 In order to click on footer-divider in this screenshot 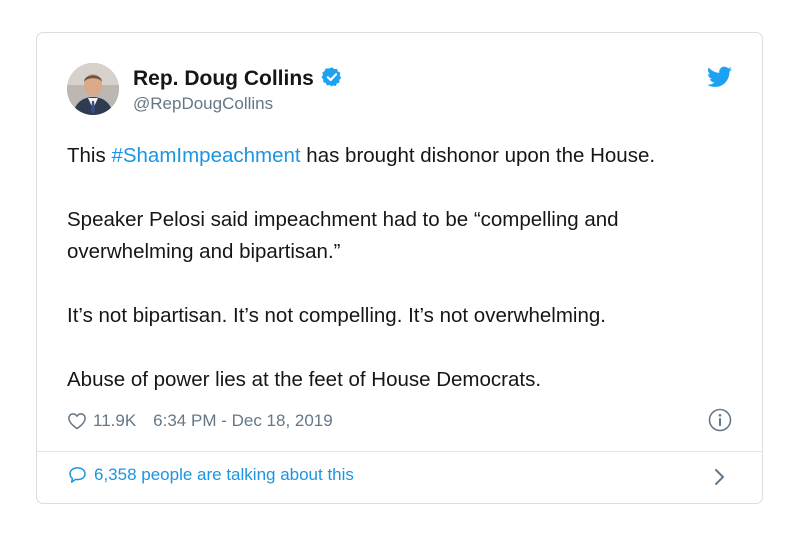, I will do `click(399, 451)`.